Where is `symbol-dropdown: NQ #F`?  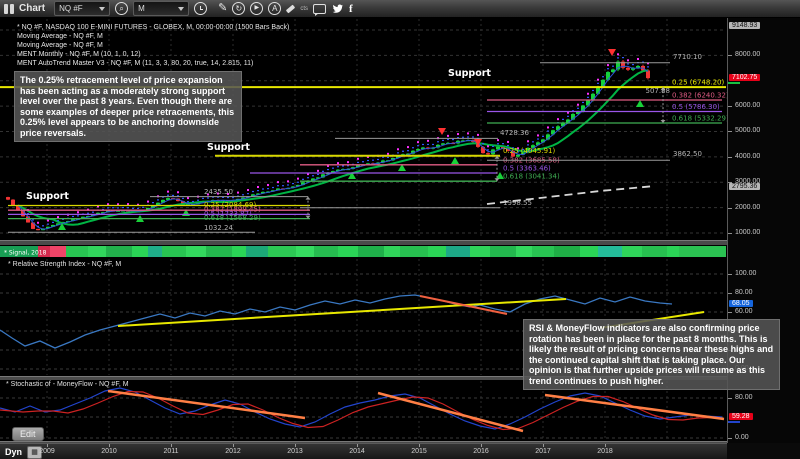
symbol-dropdown: NQ #F is located at coordinates (82, 8).